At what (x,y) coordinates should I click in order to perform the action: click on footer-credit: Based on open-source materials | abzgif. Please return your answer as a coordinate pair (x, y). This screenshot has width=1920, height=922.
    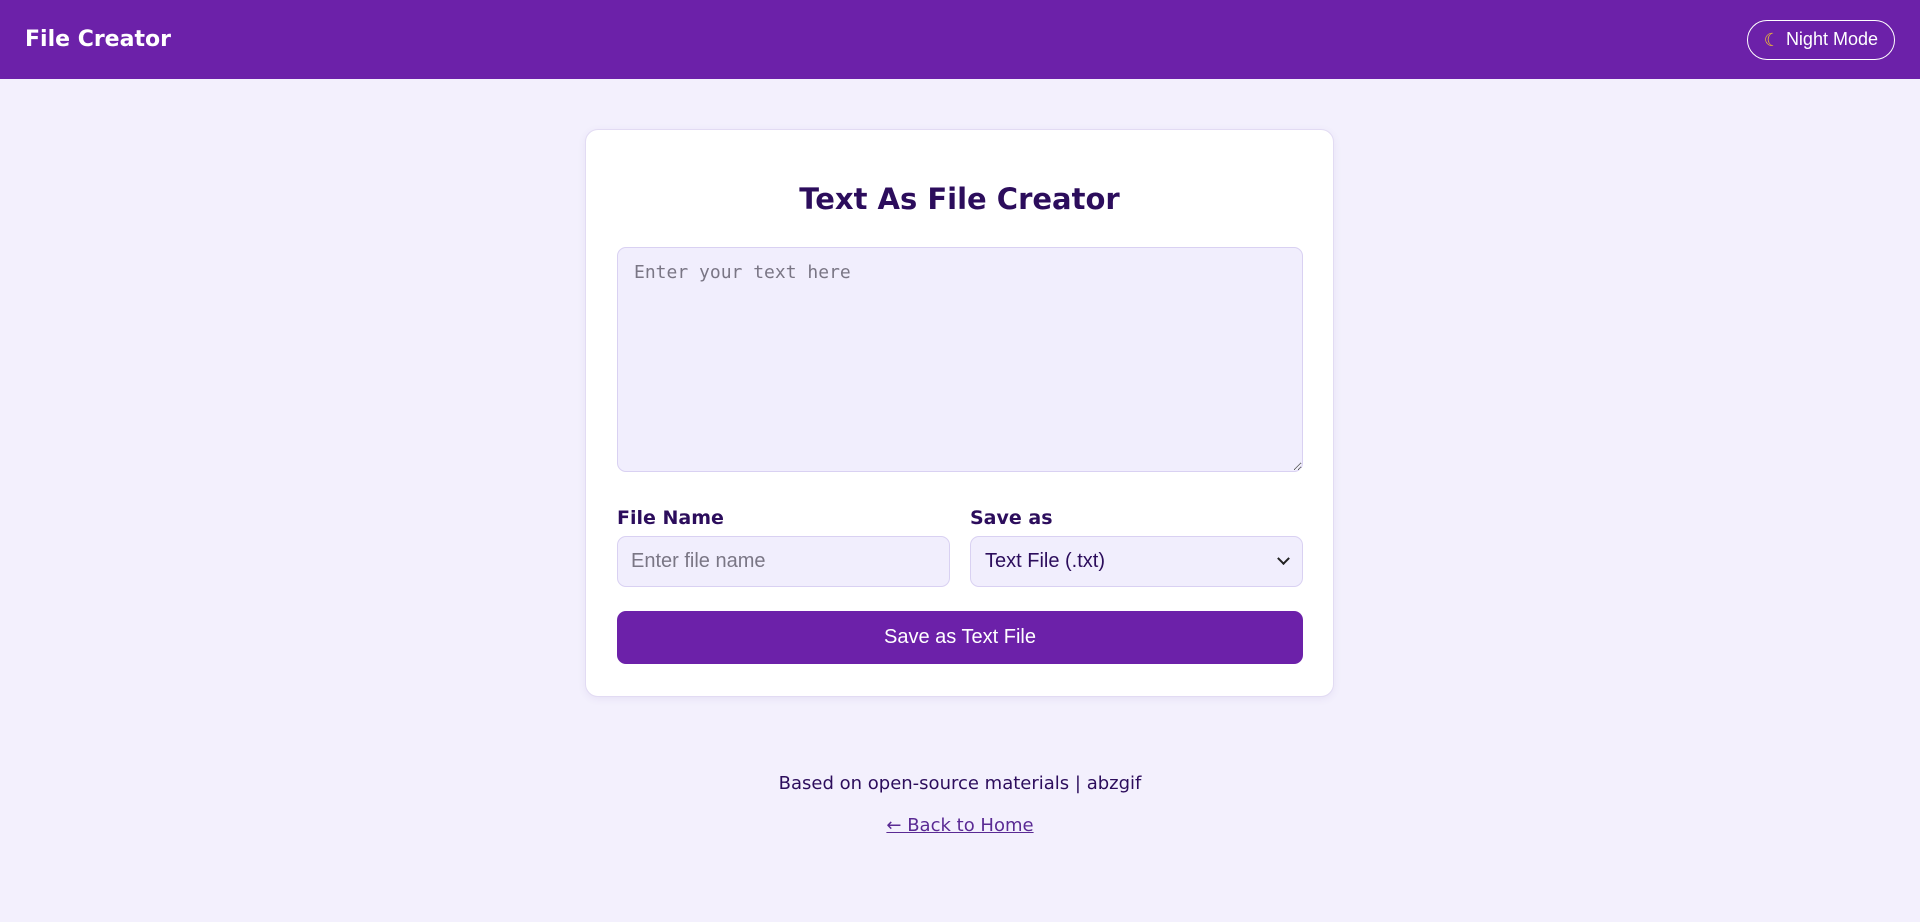
    Looking at the image, I should click on (960, 783).